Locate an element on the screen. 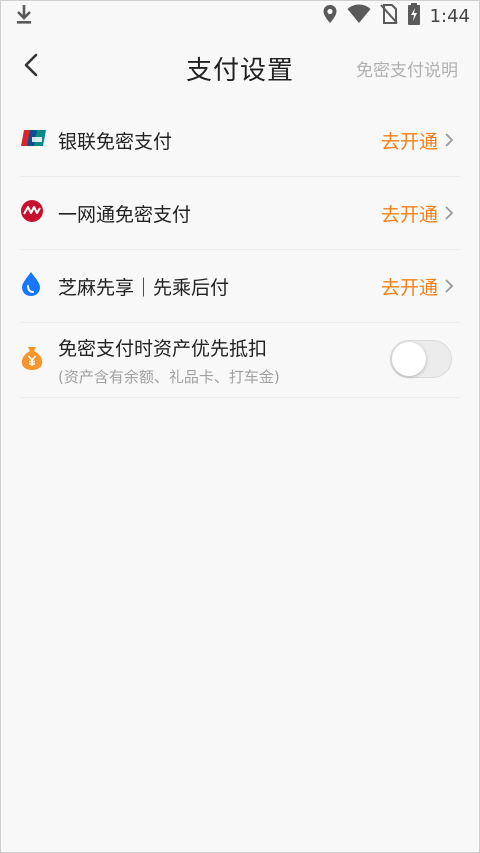 The image size is (480, 853). zhima-activate-label: 去开通 is located at coordinates (409, 287).